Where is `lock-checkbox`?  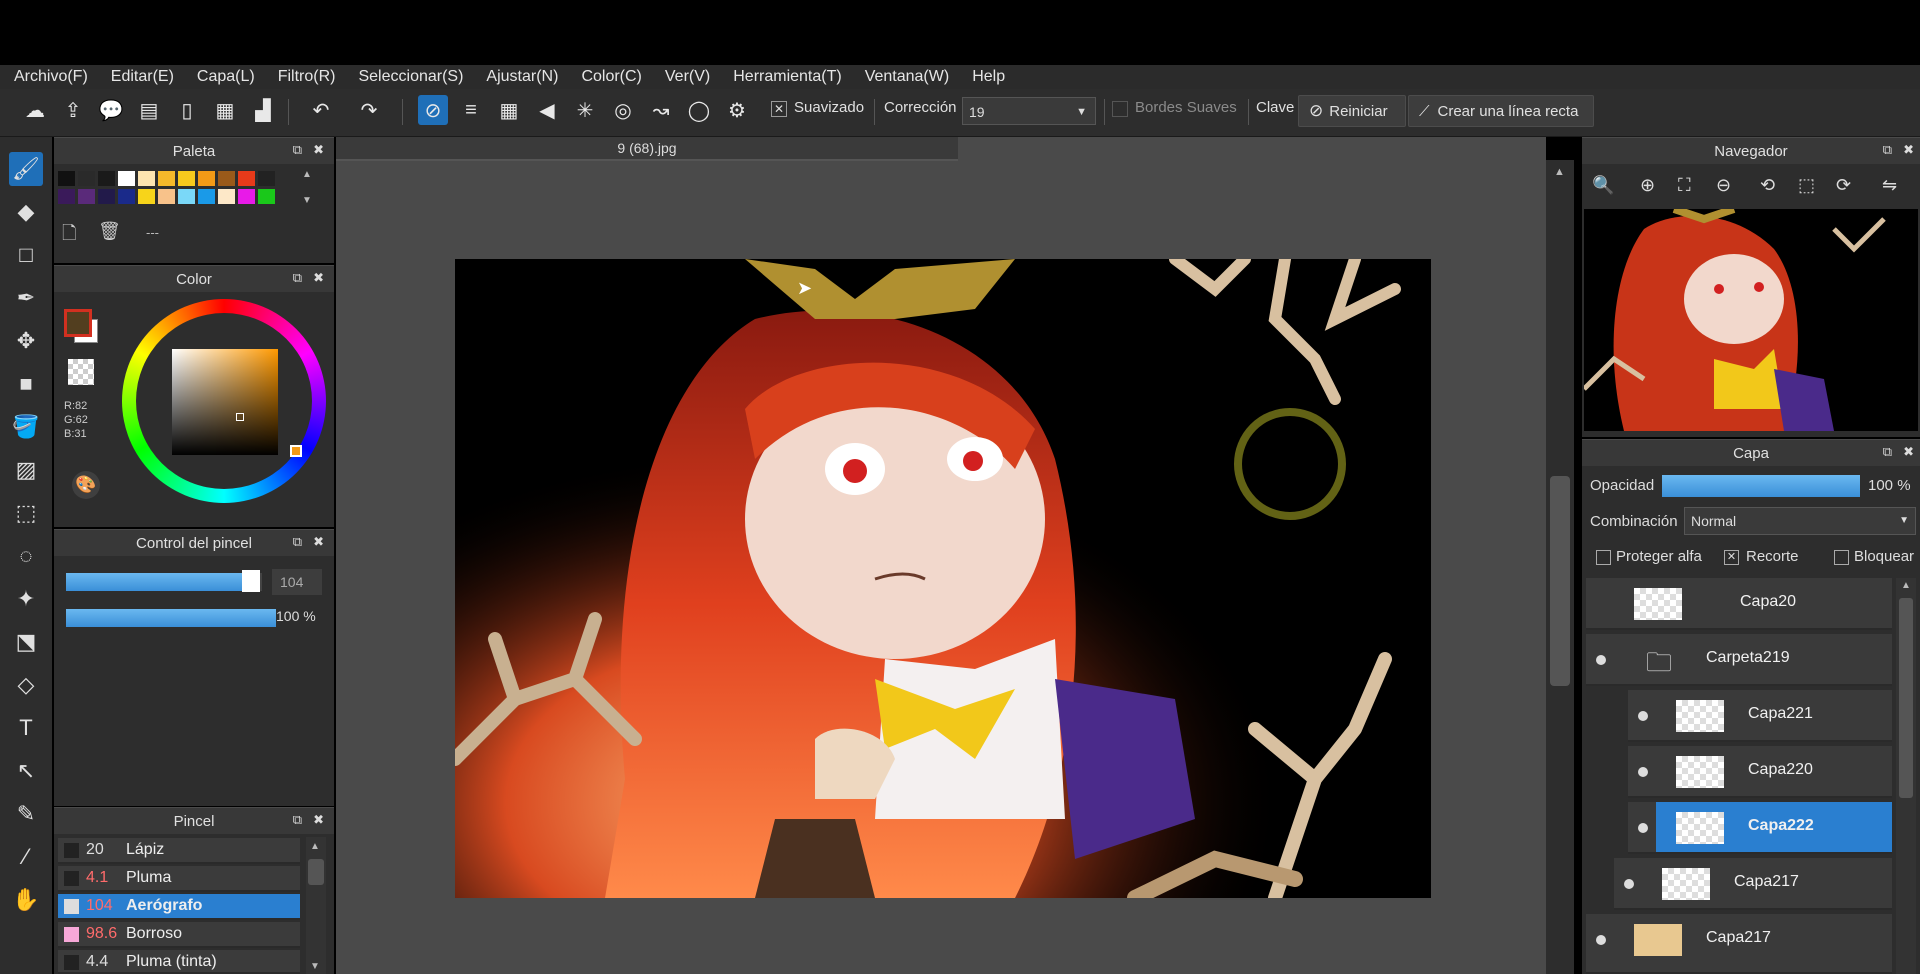
lock-checkbox is located at coordinates (1841, 557).